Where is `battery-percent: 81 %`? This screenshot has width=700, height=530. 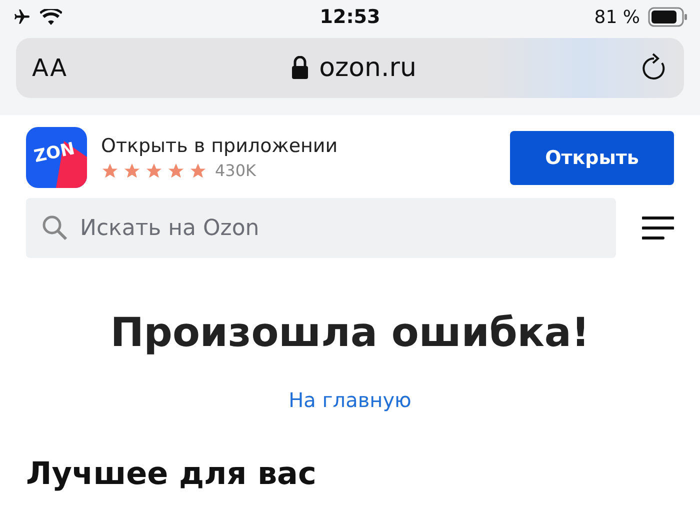
battery-percent: 81 % is located at coordinates (617, 17).